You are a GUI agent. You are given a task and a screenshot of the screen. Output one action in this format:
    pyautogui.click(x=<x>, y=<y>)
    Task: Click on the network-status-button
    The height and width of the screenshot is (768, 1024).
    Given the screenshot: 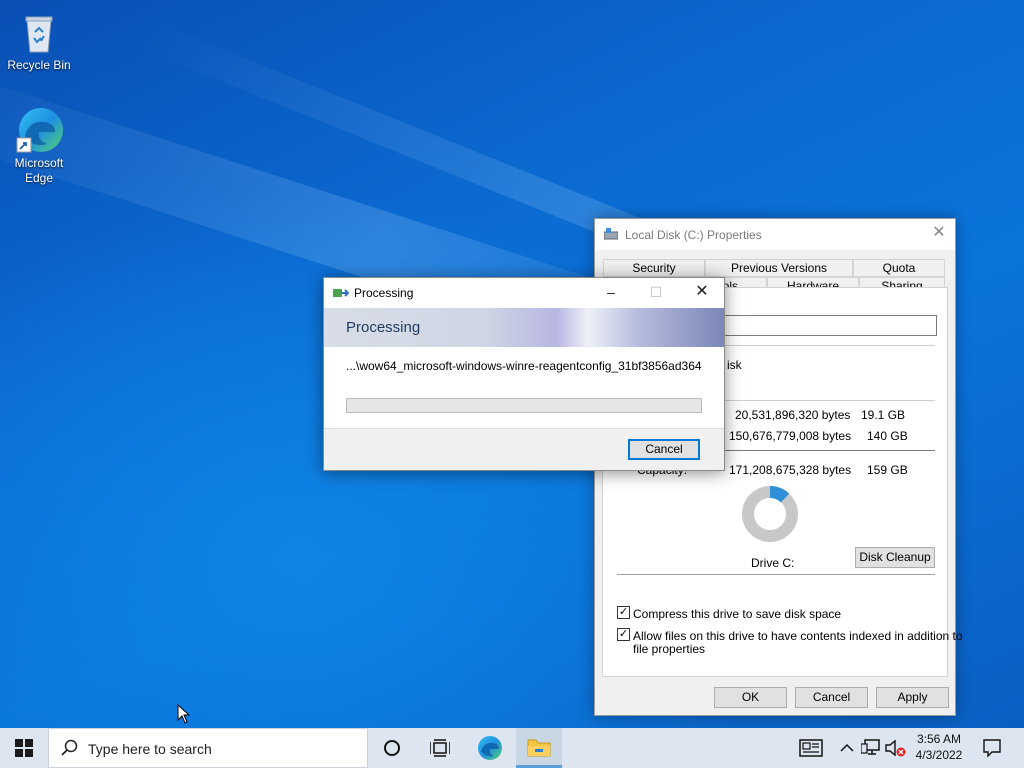 What is the action you would take?
    pyautogui.click(x=871, y=748)
    